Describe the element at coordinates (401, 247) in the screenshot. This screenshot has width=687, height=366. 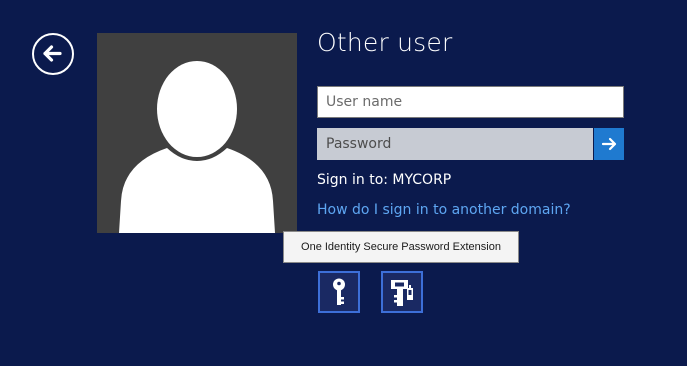
I see `tooltip: One Identity Secure Password Extension` at that location.